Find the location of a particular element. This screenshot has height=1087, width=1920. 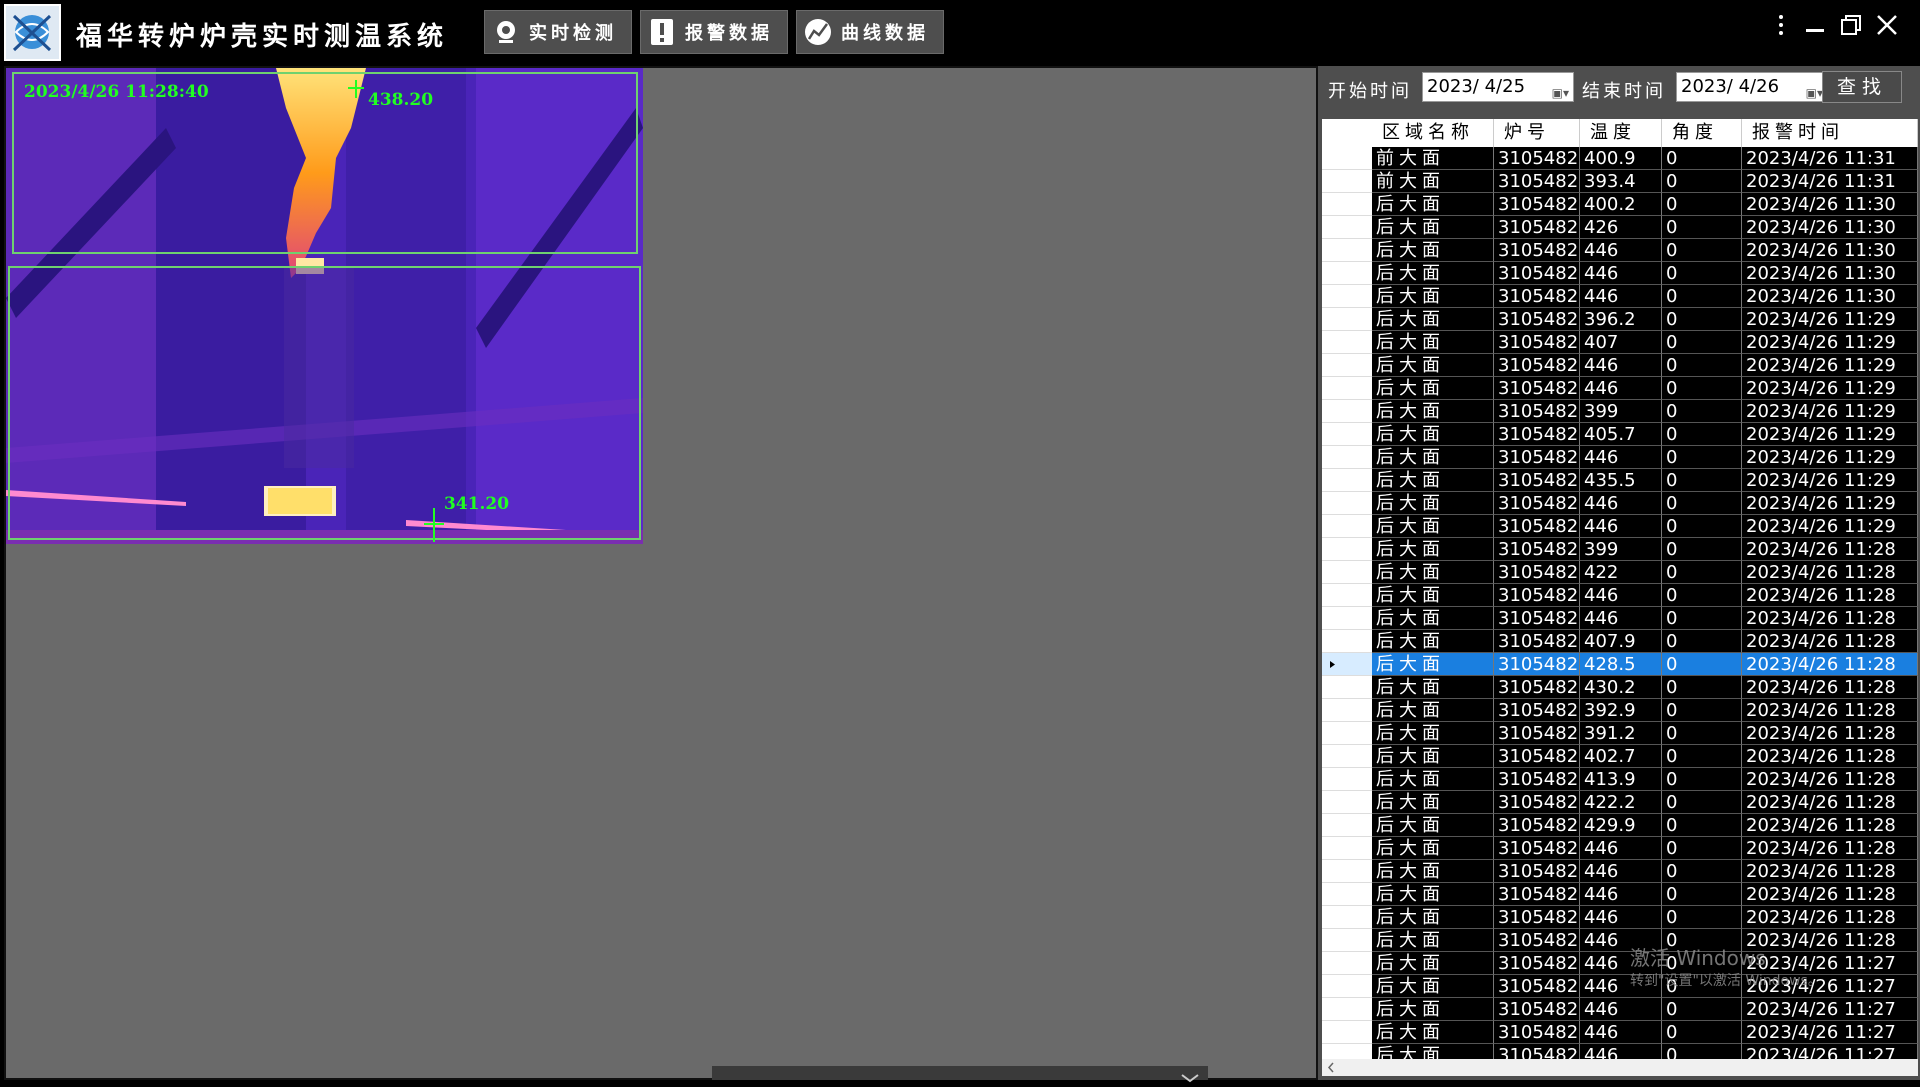

column-header: 炉号 is located at coordinates (1537, 133).